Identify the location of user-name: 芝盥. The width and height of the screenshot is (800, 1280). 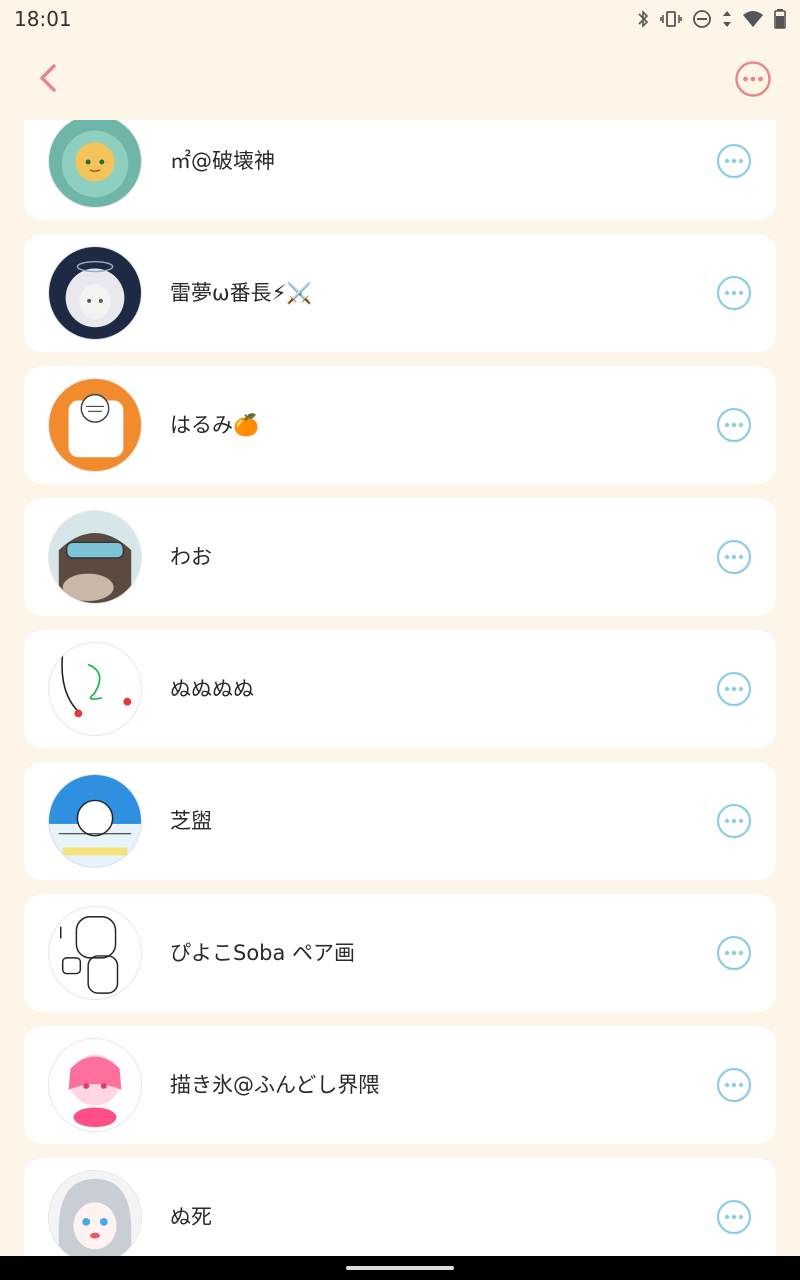
(191, 821).